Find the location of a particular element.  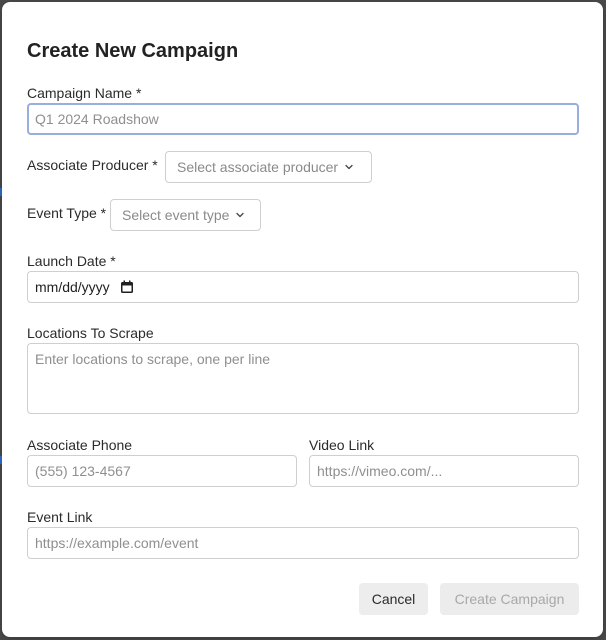

locations-label: Locations To Scrape is located at coordinates (90, 333).